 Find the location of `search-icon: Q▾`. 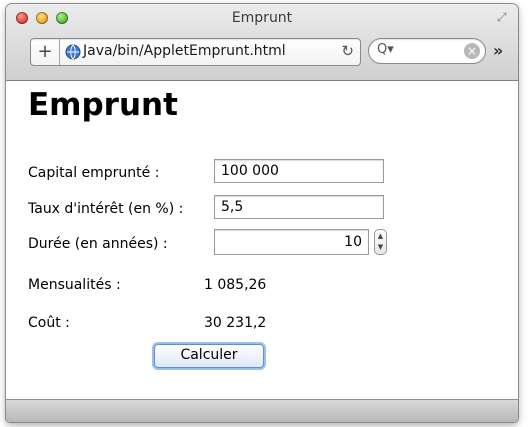

search-icon: Q▾ is located at coordinates (385, 49).